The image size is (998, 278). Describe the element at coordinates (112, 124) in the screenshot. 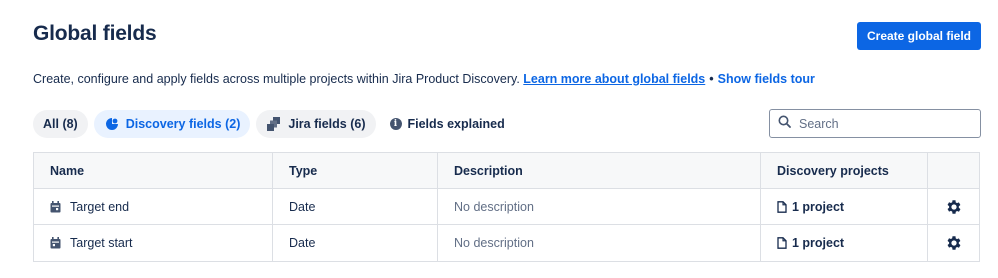

I see `discovery-bulb-icon` at that location.